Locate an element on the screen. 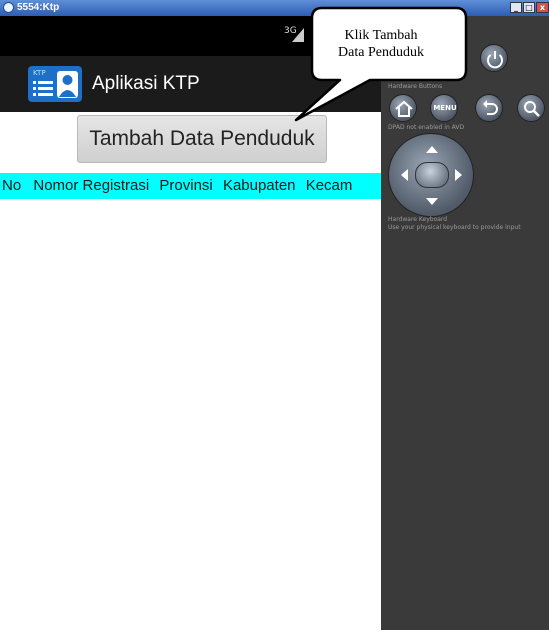  dpad-center-button is located at coordinates (432, 175).